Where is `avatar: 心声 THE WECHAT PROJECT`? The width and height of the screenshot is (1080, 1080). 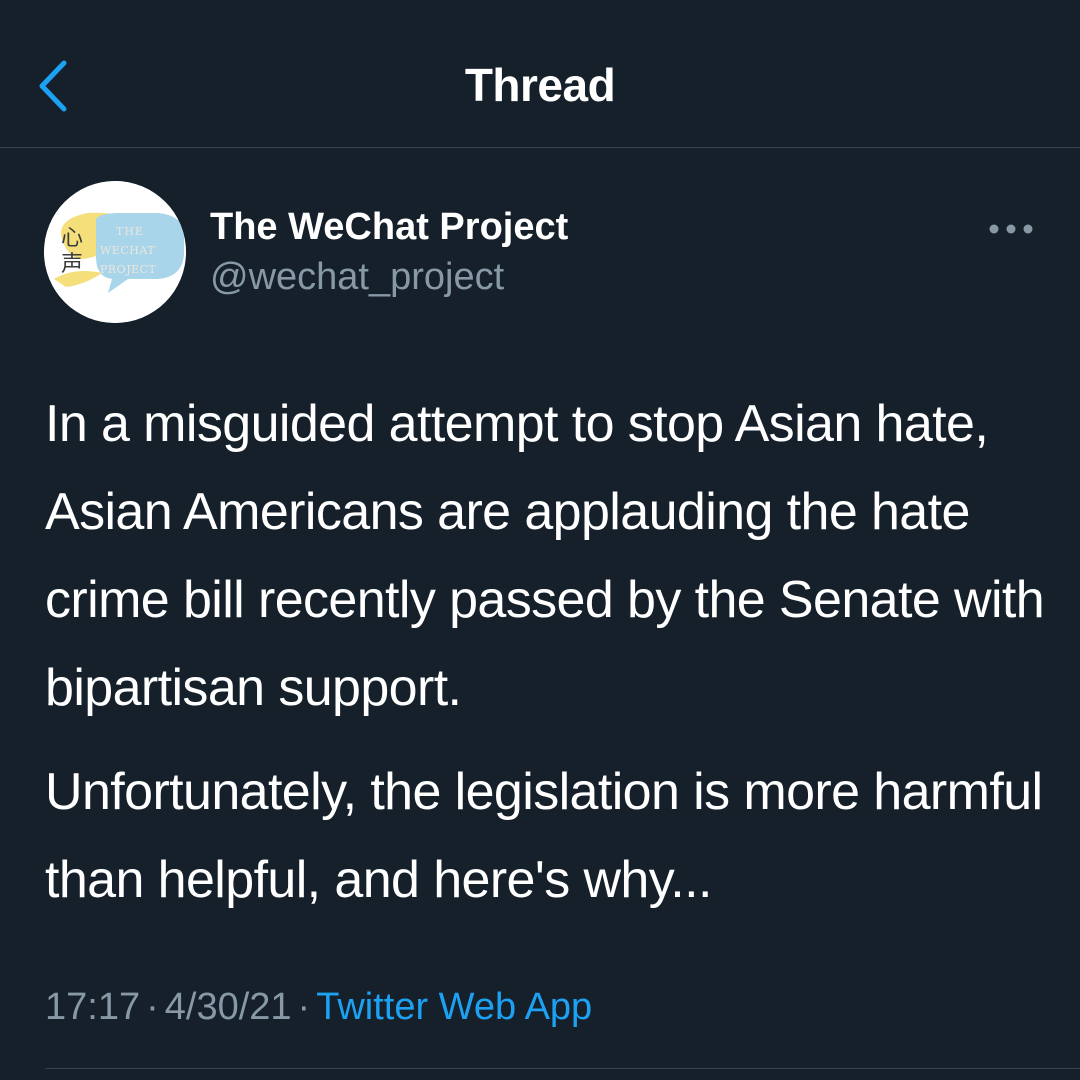 avatar: 心声 THE WECHAT PROJECT is located at coordinates (115, 252).